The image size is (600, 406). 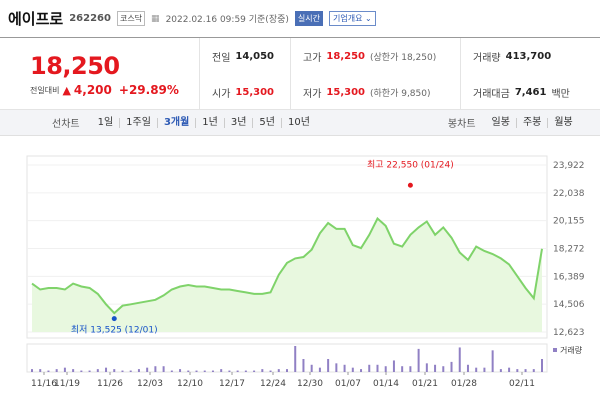 What do you see at coordinates (410, 164) in the screenshot?
I see `high-annotation: 최고 22,550 (01/24)` at bounding box center [410, 164].